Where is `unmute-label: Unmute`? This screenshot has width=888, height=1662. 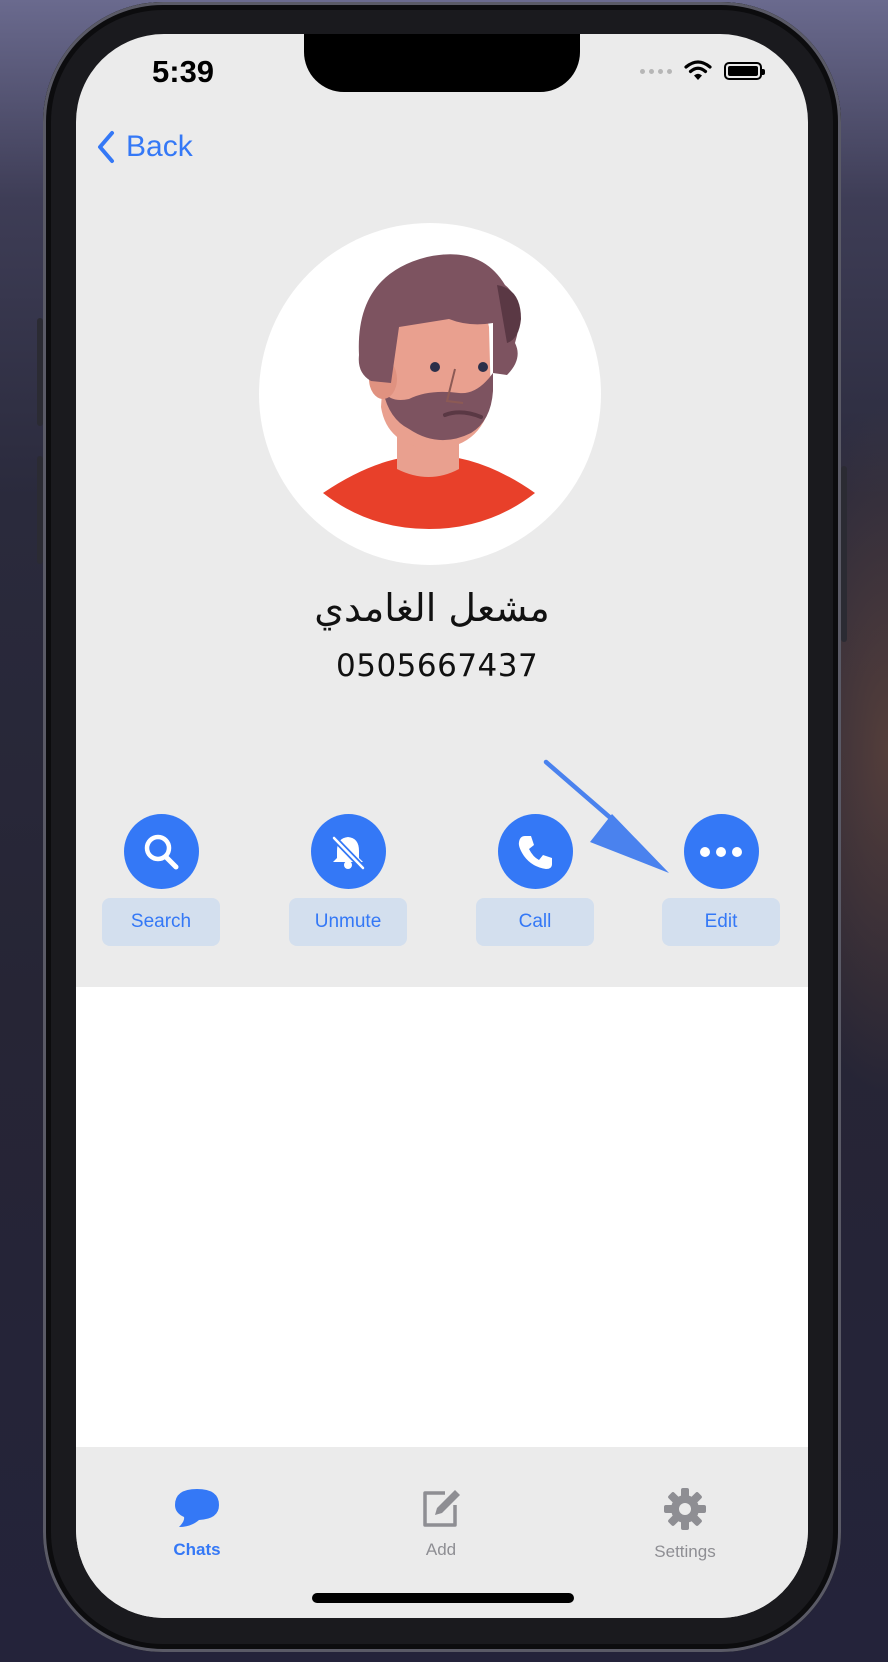
unmute-label: Unmute is located at coordinates (348, 922).